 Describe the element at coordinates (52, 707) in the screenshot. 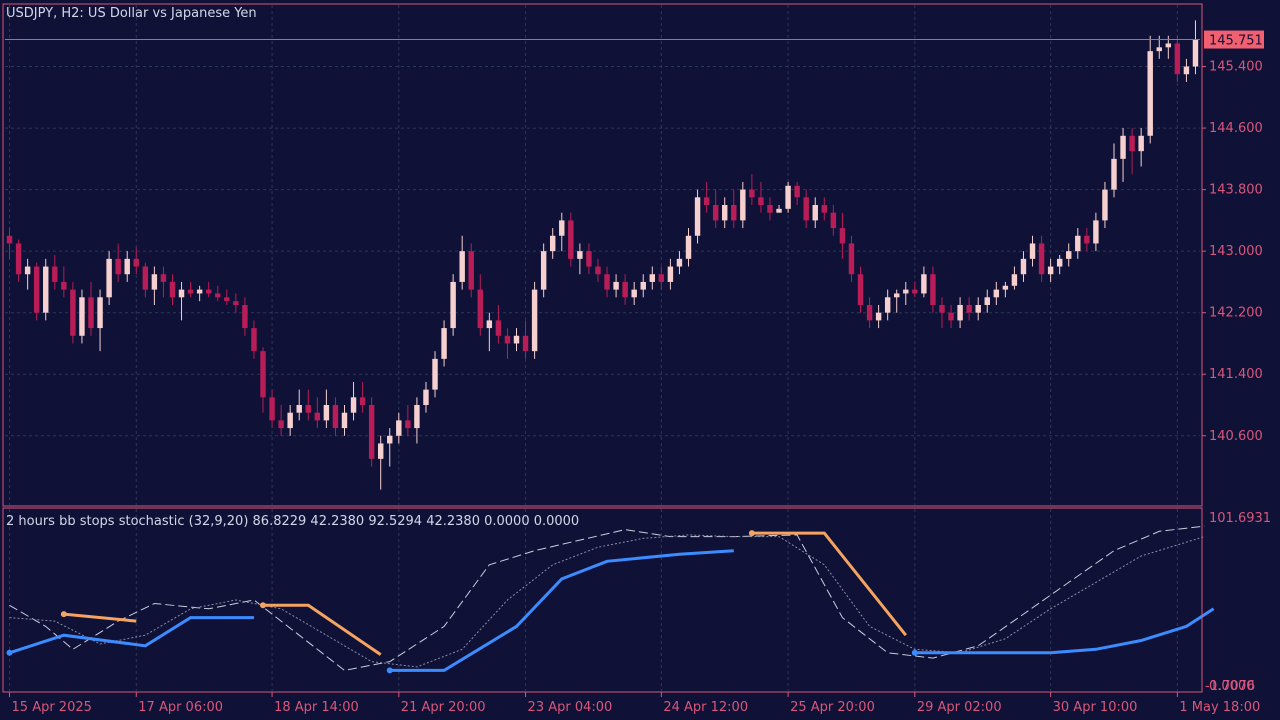

I see `time-tick-label: 15 Apr 2025` at that location.